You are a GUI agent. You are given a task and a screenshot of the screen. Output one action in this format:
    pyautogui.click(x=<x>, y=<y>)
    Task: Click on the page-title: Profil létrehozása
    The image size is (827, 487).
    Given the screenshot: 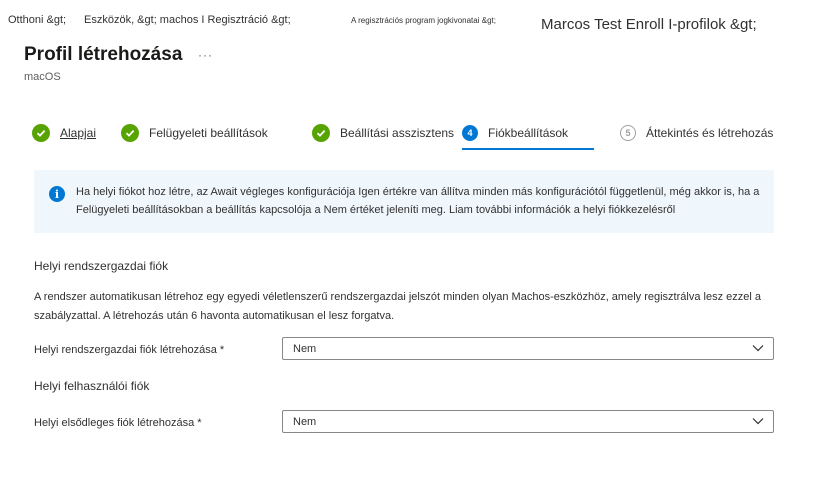 What is the action you would take?
    pyautogui.click(x=103, y=54)
    